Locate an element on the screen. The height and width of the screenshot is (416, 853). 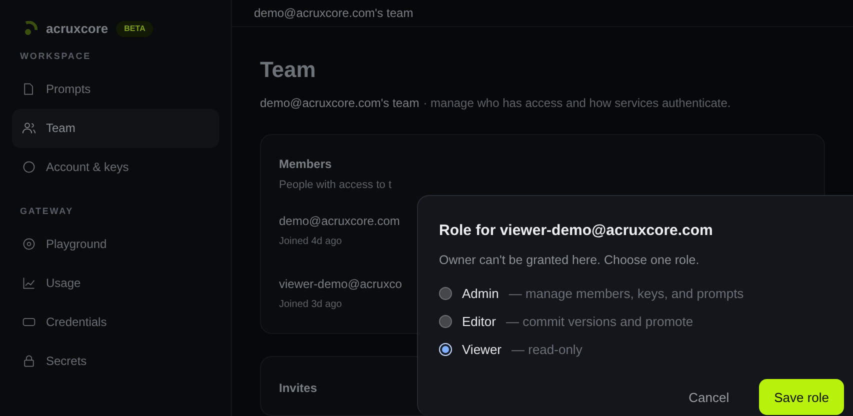
section-heading: GATEWAY is located at coordinates (46, 211).